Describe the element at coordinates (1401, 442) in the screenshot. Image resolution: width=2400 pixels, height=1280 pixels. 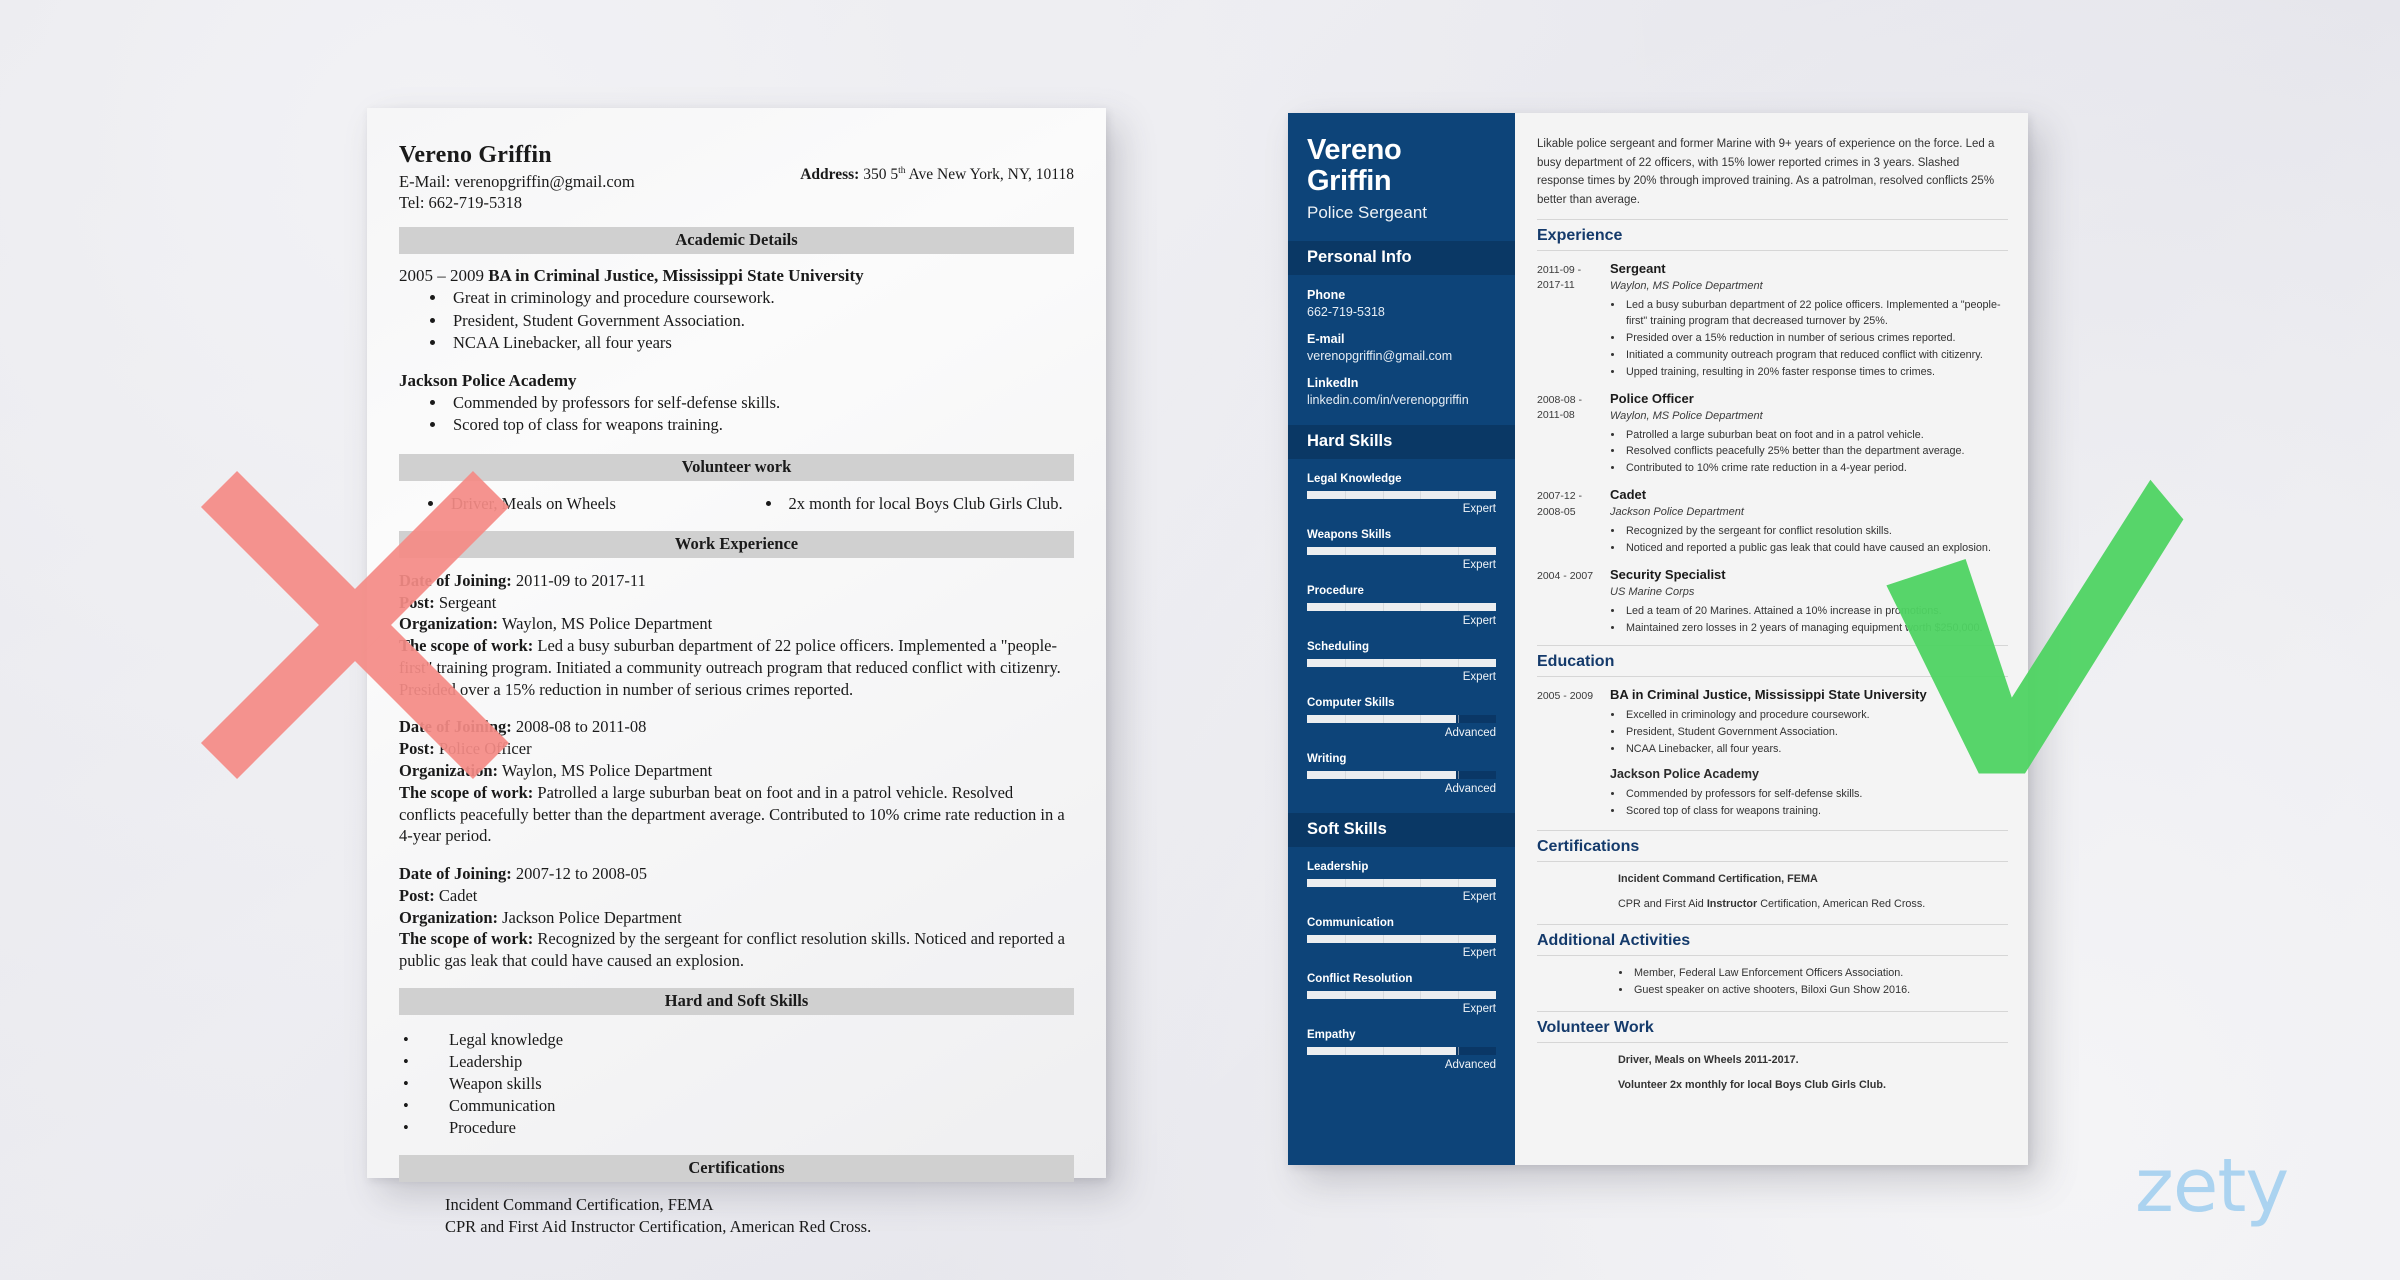
I see `good-sidebar-heading-hard-skills: Hard Skills` at that location.